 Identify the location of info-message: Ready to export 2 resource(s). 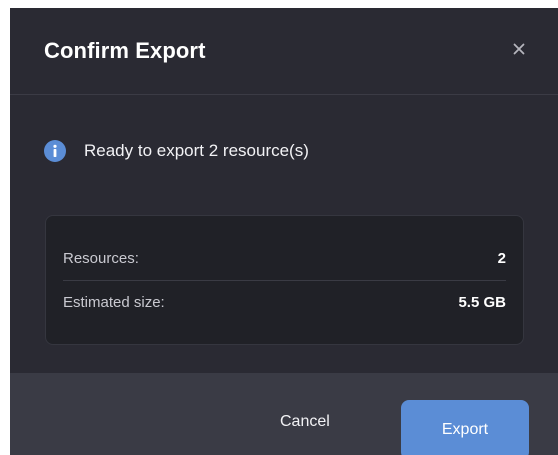
(176, 151).